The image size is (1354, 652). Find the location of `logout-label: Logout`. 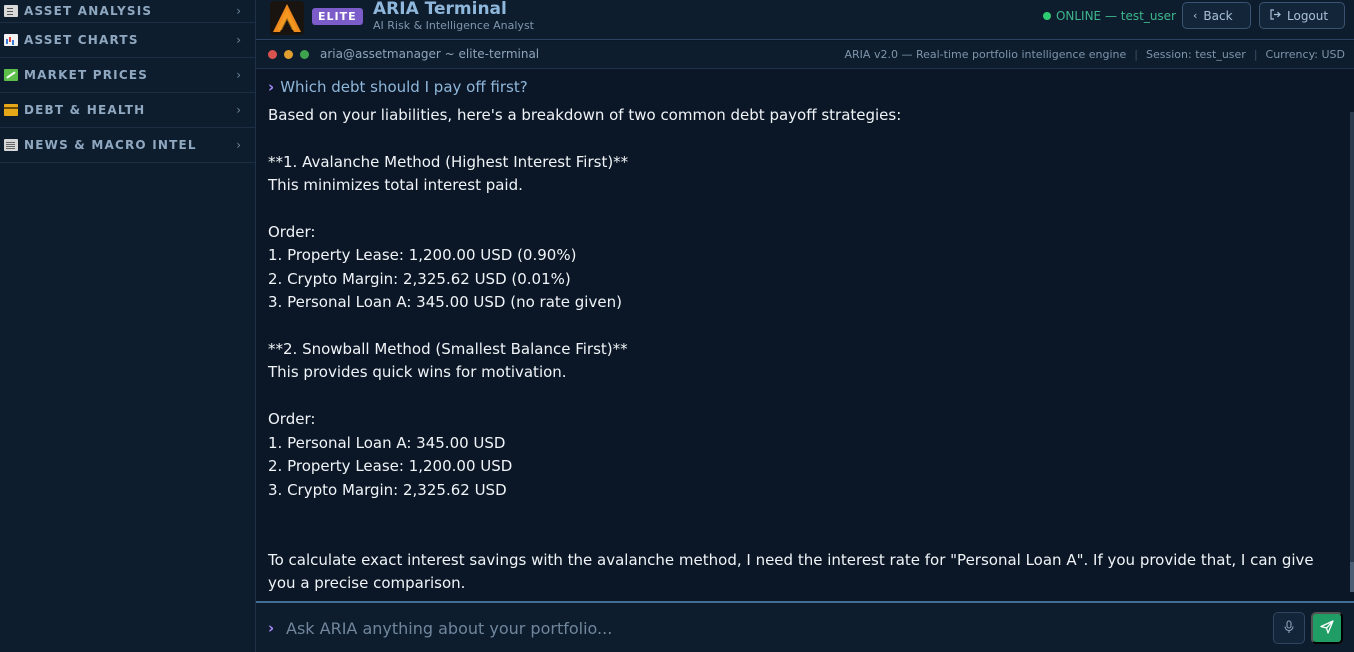

logout-label: Logout is located at coordinates (1308, 15).